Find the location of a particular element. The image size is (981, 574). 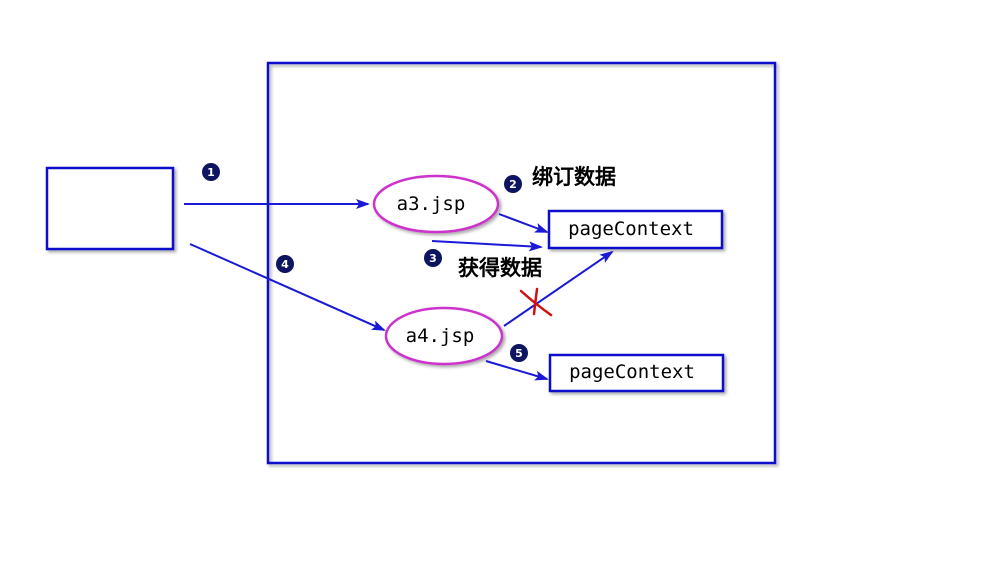

step-badge-4: 4 is located at coordinates (285, 264).